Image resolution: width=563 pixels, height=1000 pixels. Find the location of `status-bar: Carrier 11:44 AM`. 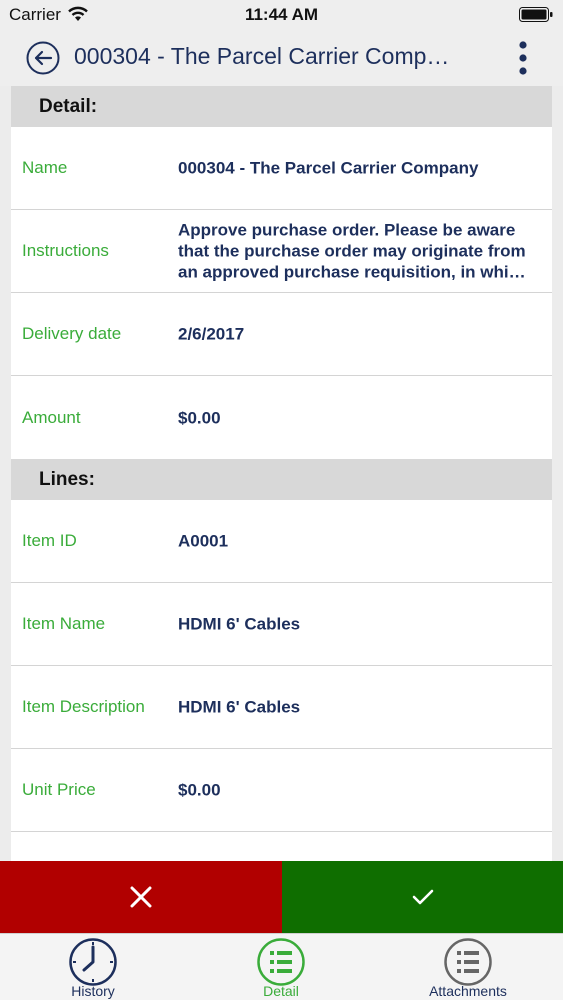

status-bar: Carrier 11:44 AM is located at coordinates (281, 15).